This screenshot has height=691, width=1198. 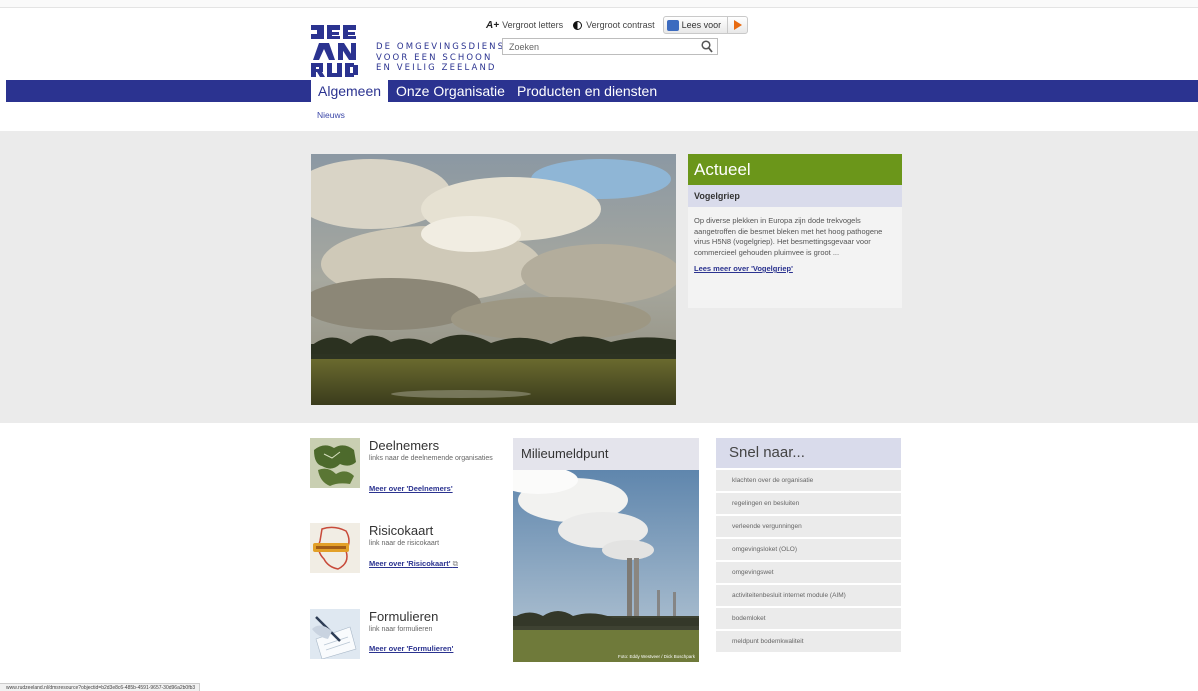 What do you see at coordinates (808, 480) in the screenshot?
I see `snel-link-klachten: klachten over de organisatie` at bounding box center [808, 480].